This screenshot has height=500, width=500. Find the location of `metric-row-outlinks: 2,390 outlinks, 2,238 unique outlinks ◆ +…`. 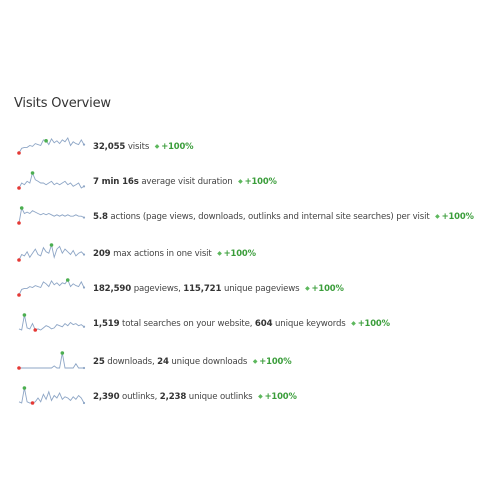

metric-row-outlinks: 2,390 outlinks, 2,238 unique outlinks ◆ +… is located at coordinates (156, 396).